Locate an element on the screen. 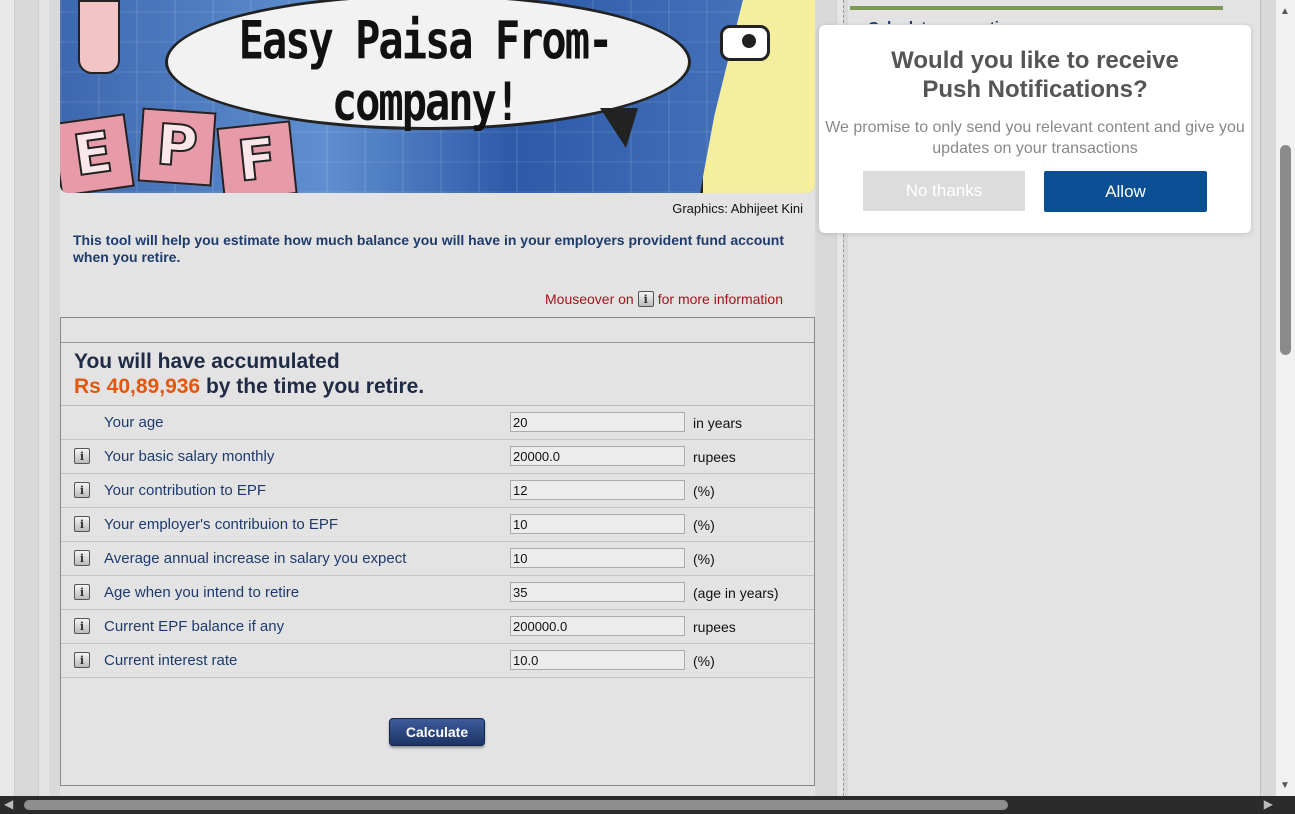  page-gutter is located at coordinates (43, 398).